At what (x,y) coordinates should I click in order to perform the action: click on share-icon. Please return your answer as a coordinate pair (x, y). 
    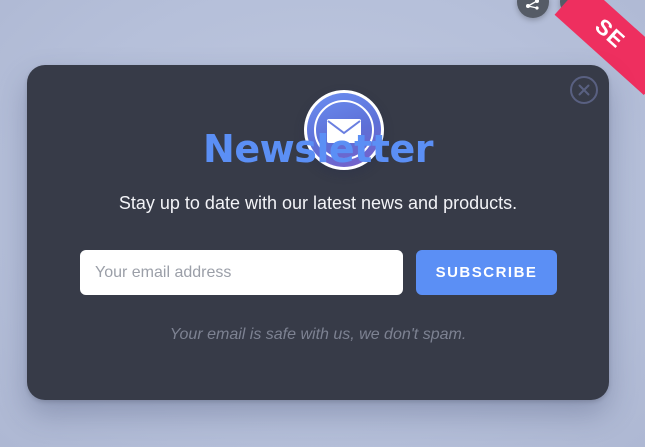
    Looking at the image, I should click on (532, 5).